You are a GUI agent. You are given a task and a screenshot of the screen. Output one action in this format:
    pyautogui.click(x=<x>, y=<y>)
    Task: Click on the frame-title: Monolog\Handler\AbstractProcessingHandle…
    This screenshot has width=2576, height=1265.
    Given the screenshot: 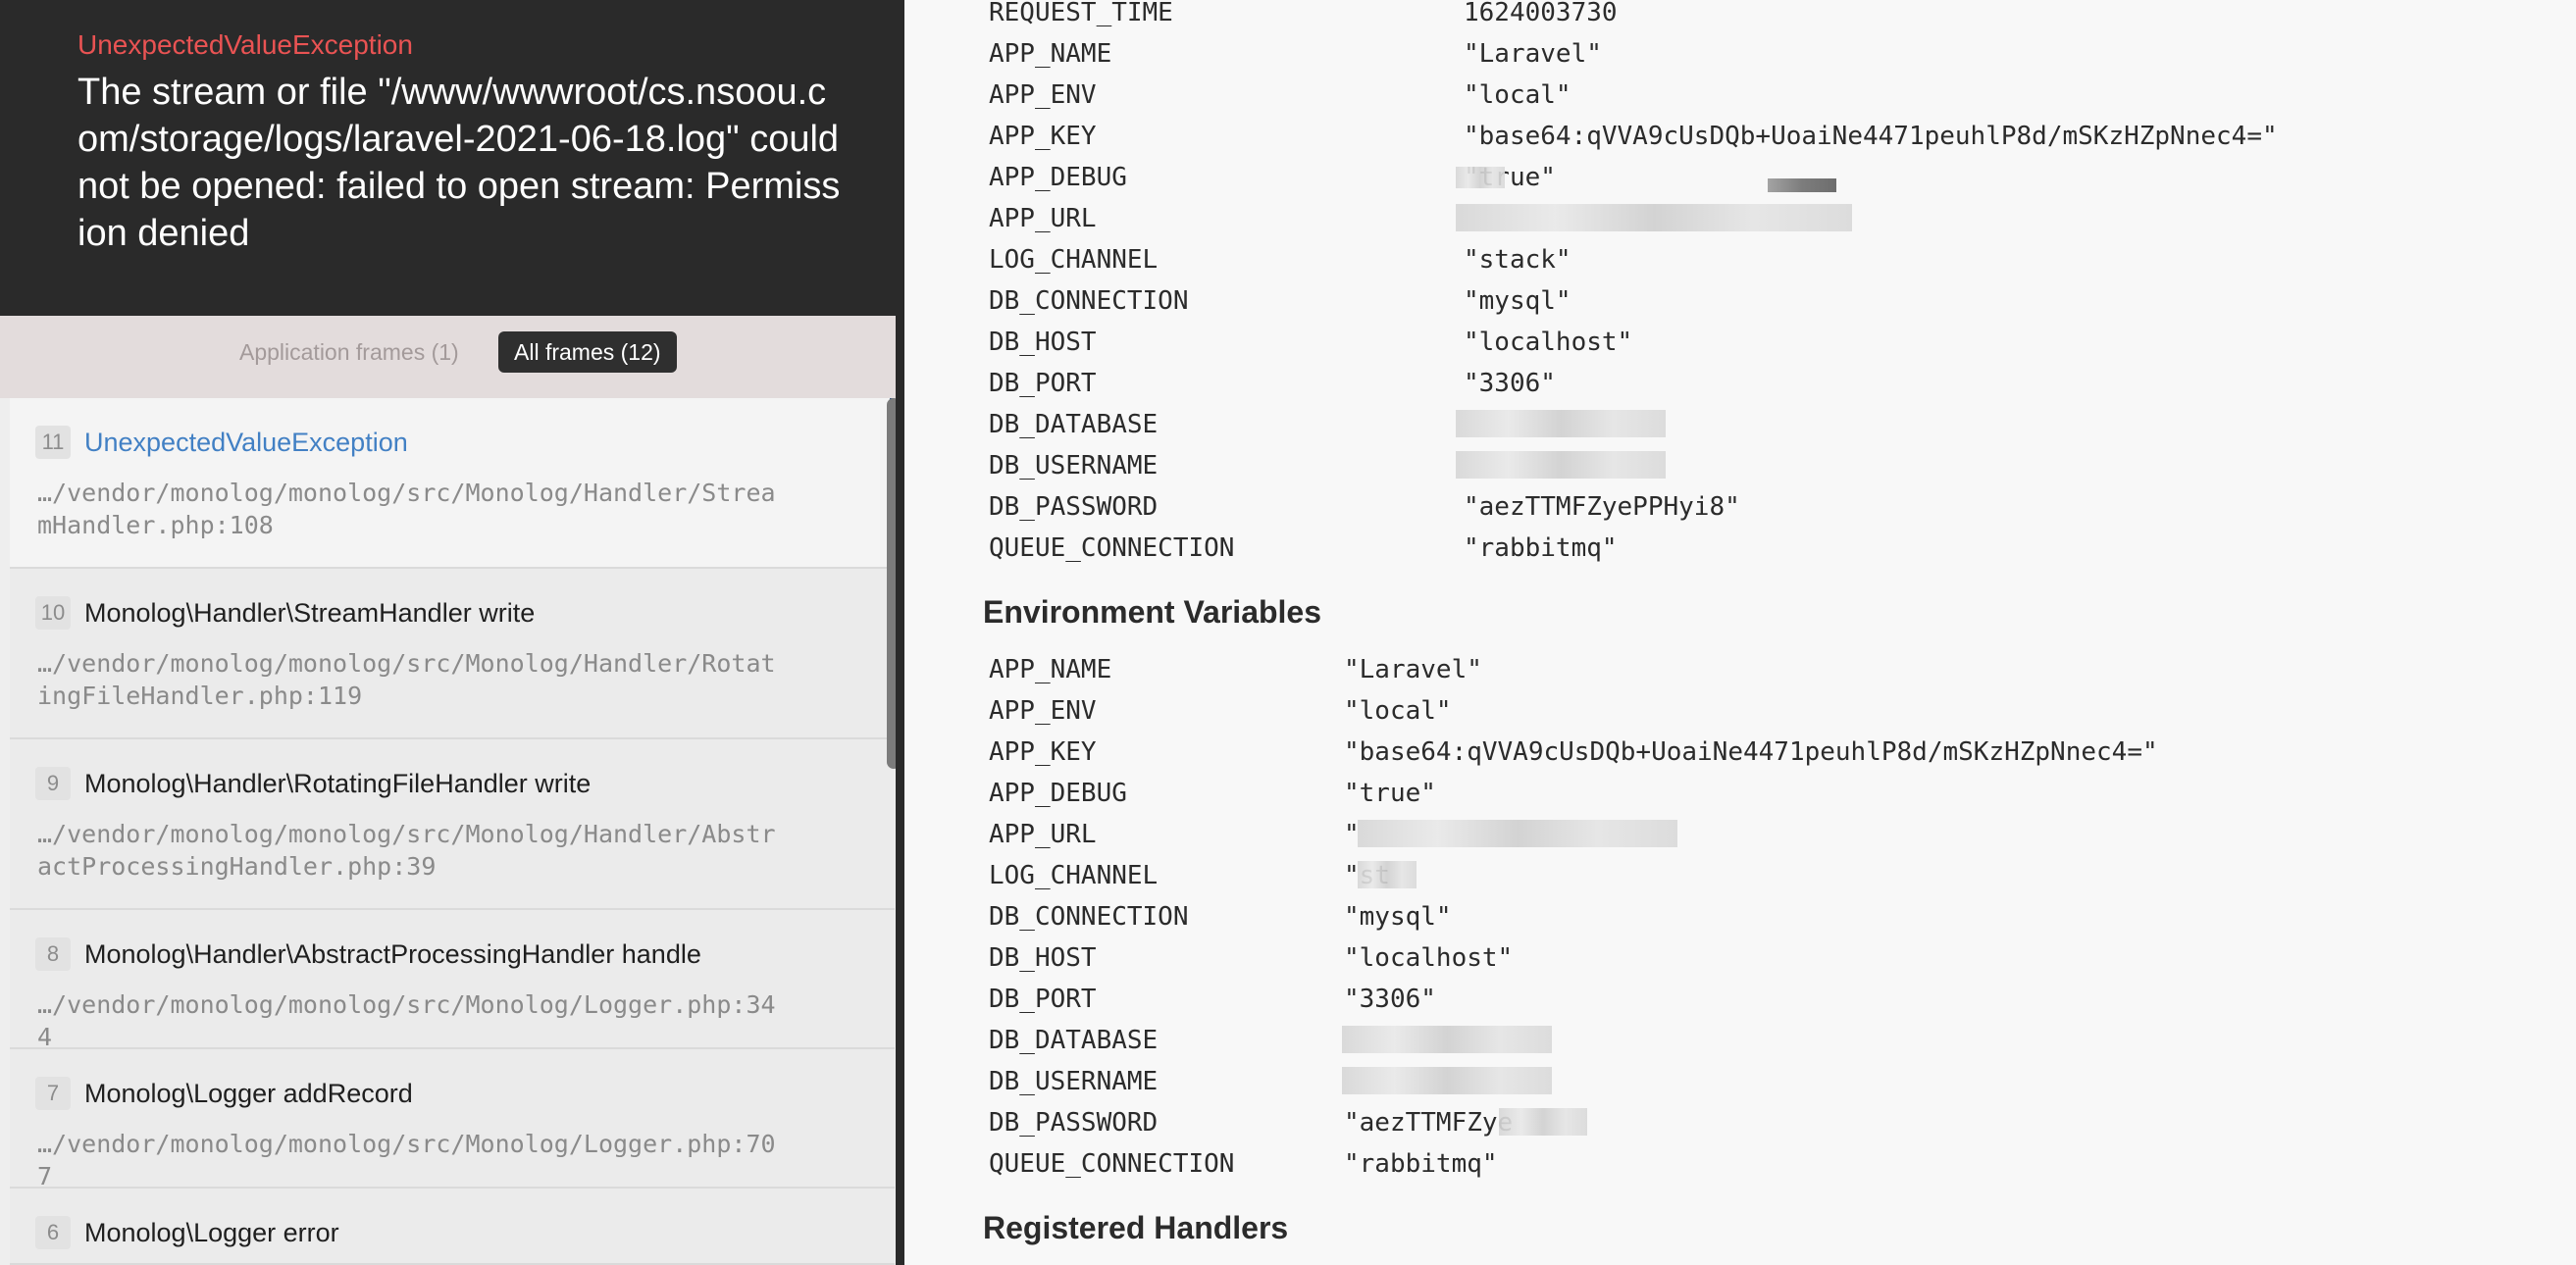 What is the action you would take?
    pyautogui.click(x=392, y=954)
    